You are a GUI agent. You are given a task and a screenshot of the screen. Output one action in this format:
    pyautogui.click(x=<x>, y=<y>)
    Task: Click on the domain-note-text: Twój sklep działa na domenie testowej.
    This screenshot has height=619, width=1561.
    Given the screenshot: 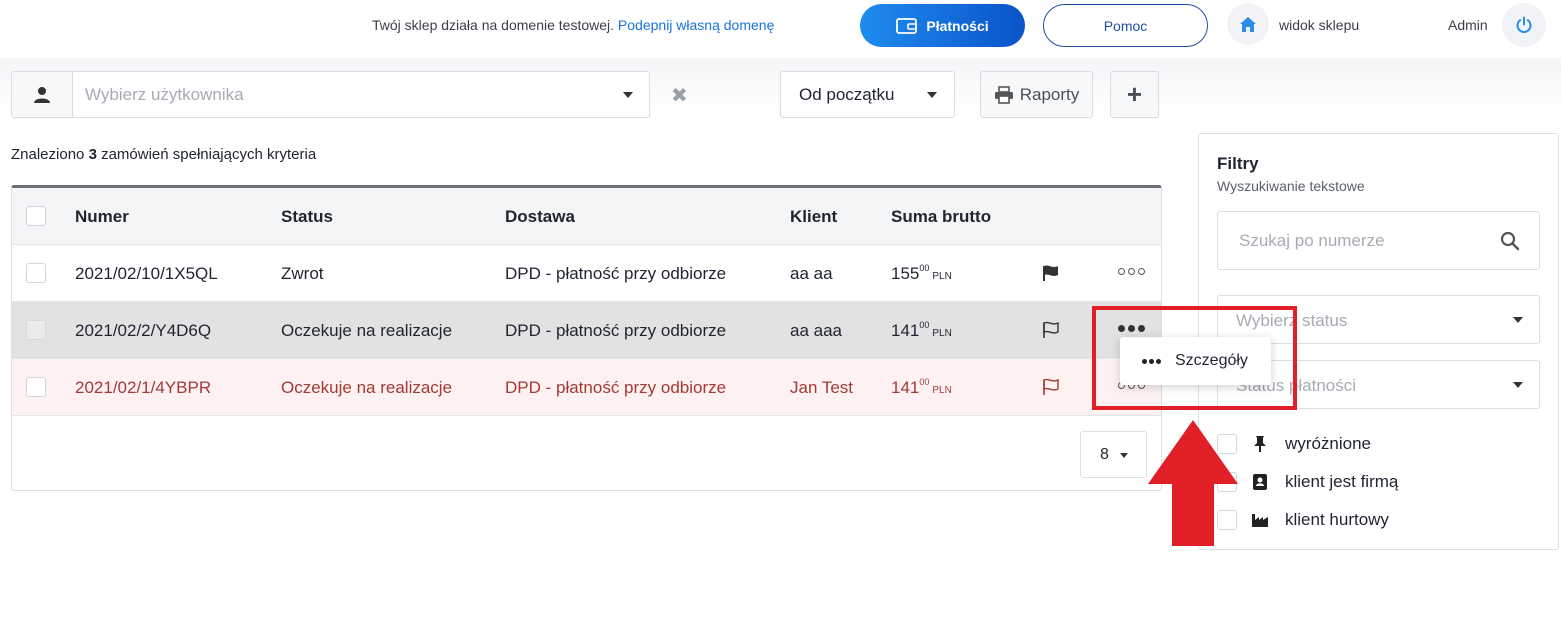 What is the action you would take?
    pyautogui.click(x=493, y=25)
    